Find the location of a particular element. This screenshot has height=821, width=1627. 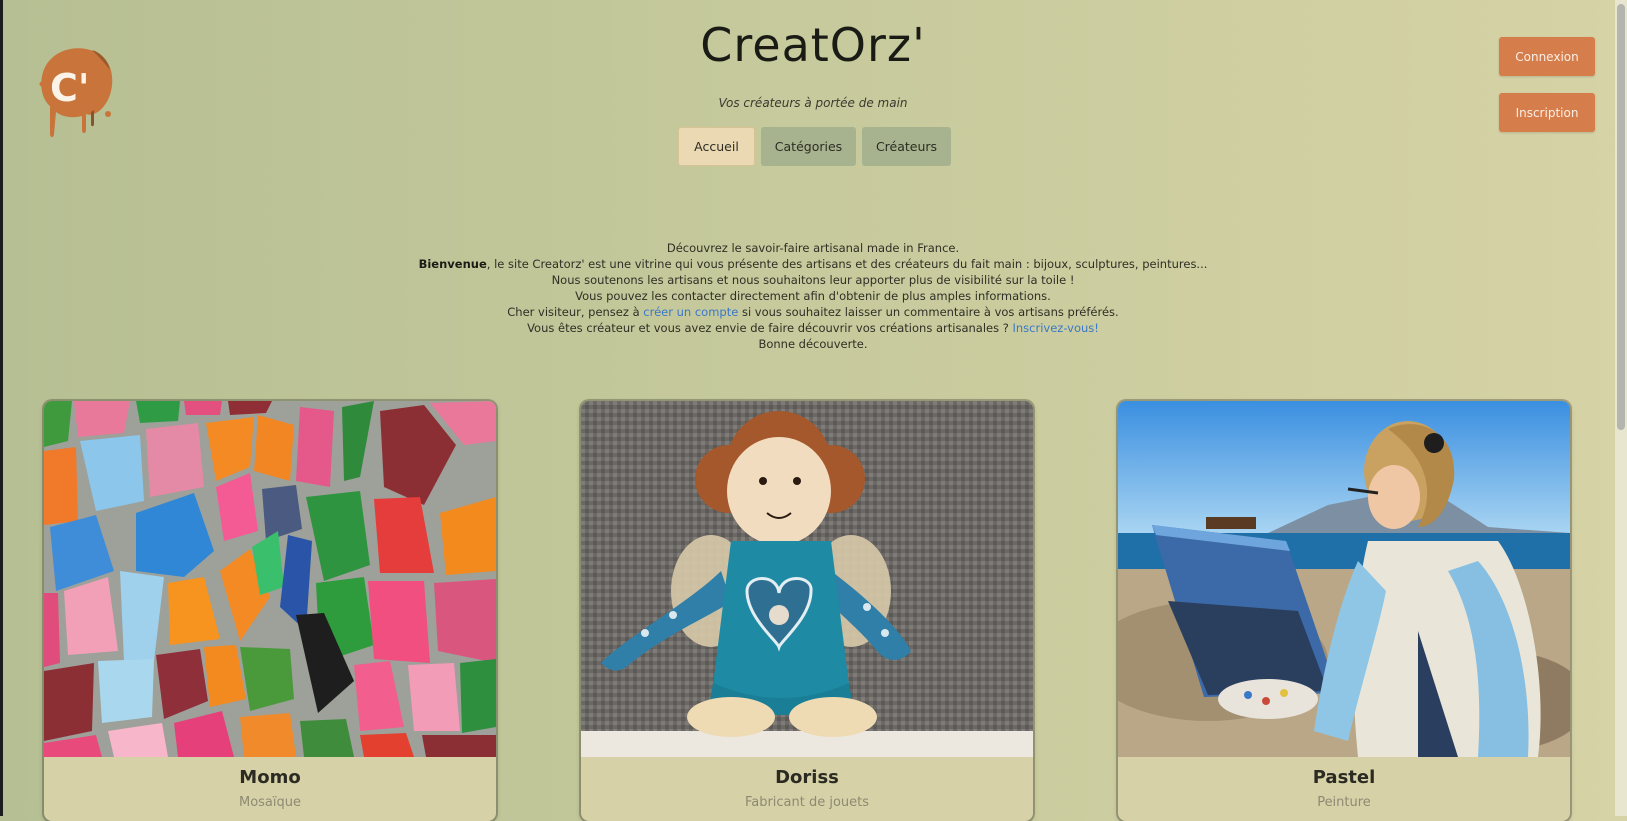

tab-createurs: Créateurs is located at coordinates (906, 146).